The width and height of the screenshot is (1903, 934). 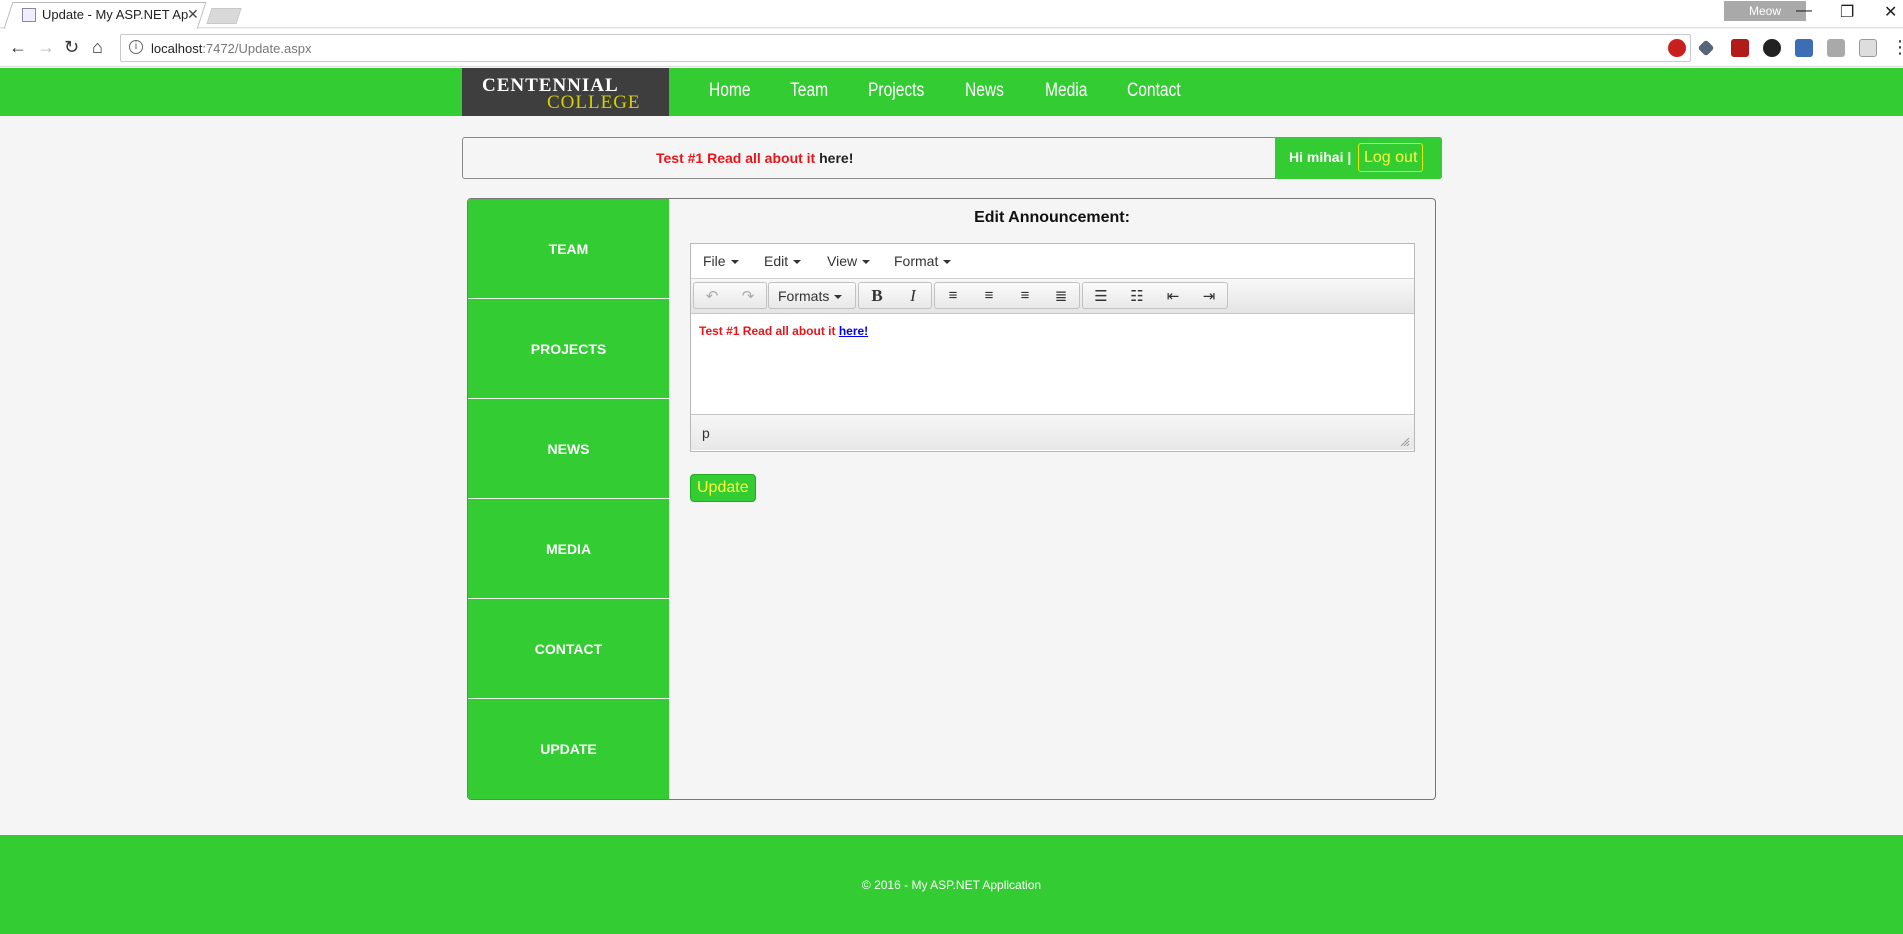 I want to click on undo-icon: ↶, so click(x=712, y=295).